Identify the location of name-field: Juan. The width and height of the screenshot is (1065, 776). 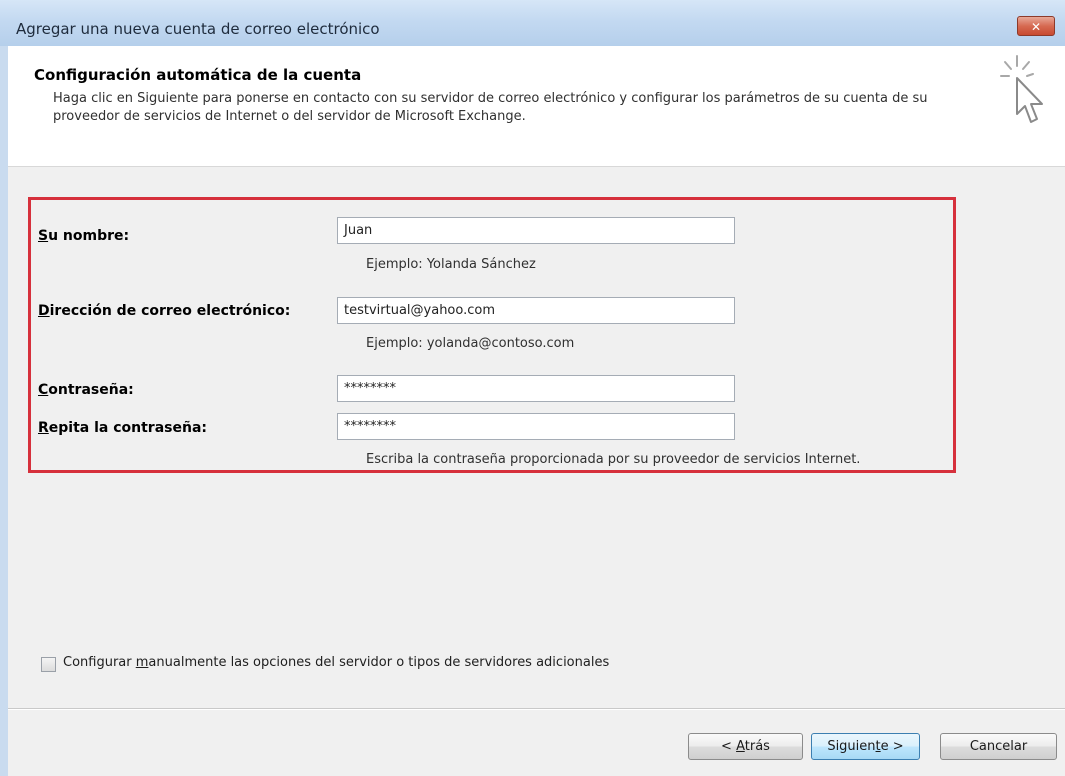
(536, 230).